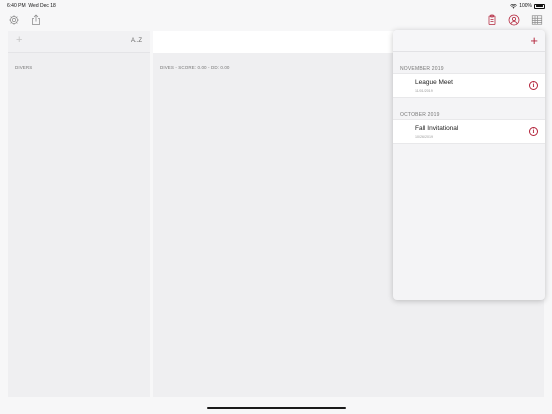 Image resolution: width=552 pixels, height=414 pixels. Describe the element at coordinates (195, 67) in the screenshot. I see `dives-section-label: DIVES - SCORE: 0.00 - DD: 0.00` at that location.